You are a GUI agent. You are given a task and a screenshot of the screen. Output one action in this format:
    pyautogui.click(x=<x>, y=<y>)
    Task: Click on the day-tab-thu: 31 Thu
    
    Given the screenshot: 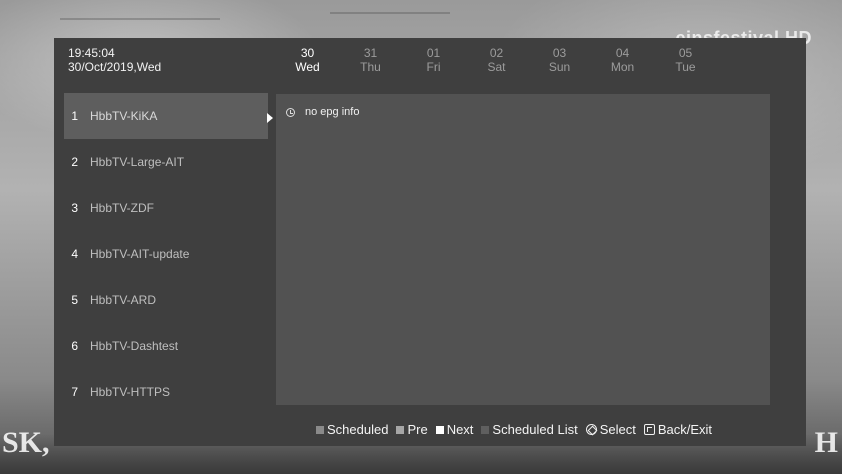 What is the action you would take?
    pyautogui.click(x=370, y=60)
    